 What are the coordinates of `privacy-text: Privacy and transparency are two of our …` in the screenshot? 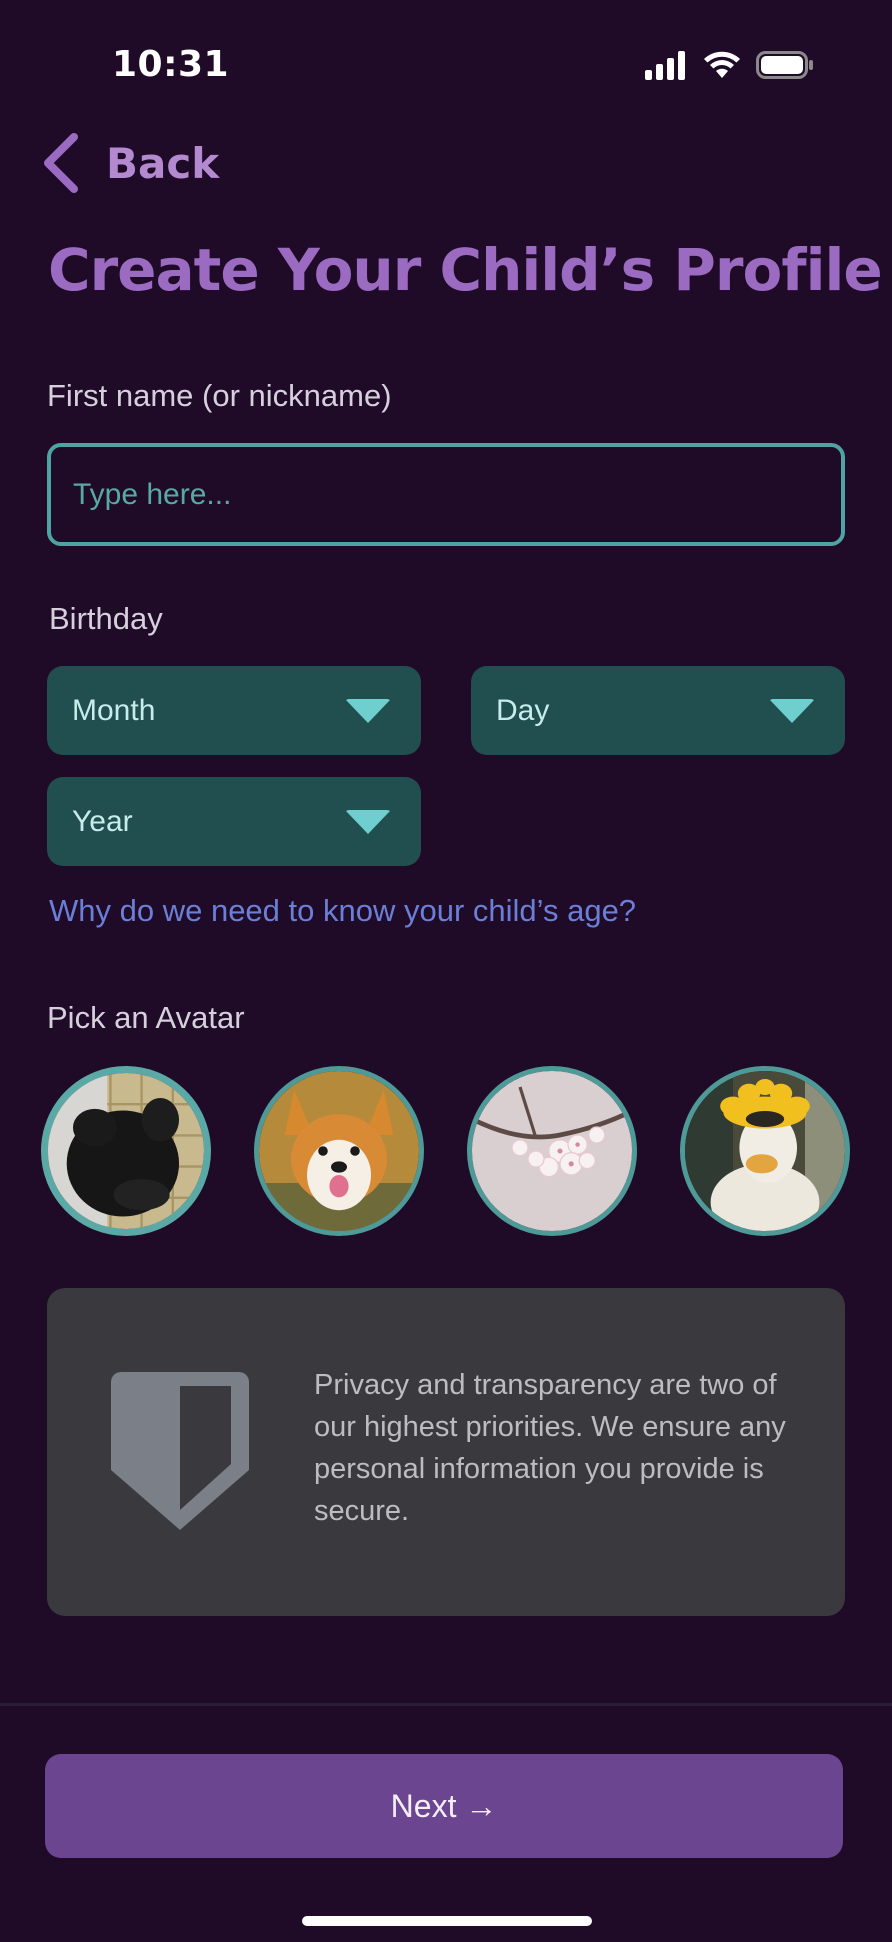 It's located at (550, 1448).